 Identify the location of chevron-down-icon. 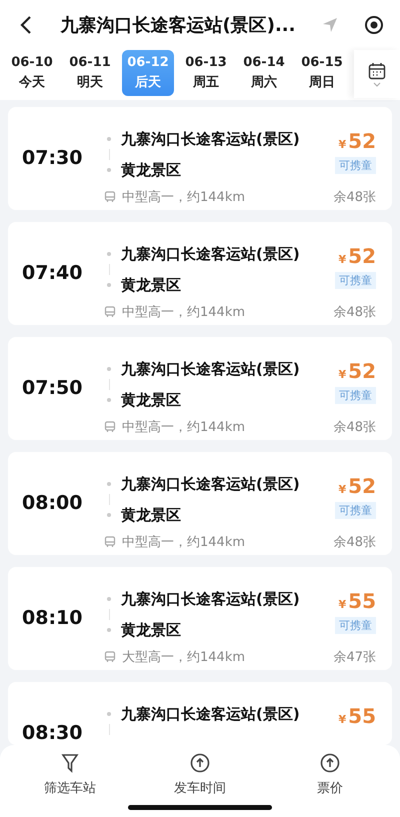
(377, 84).